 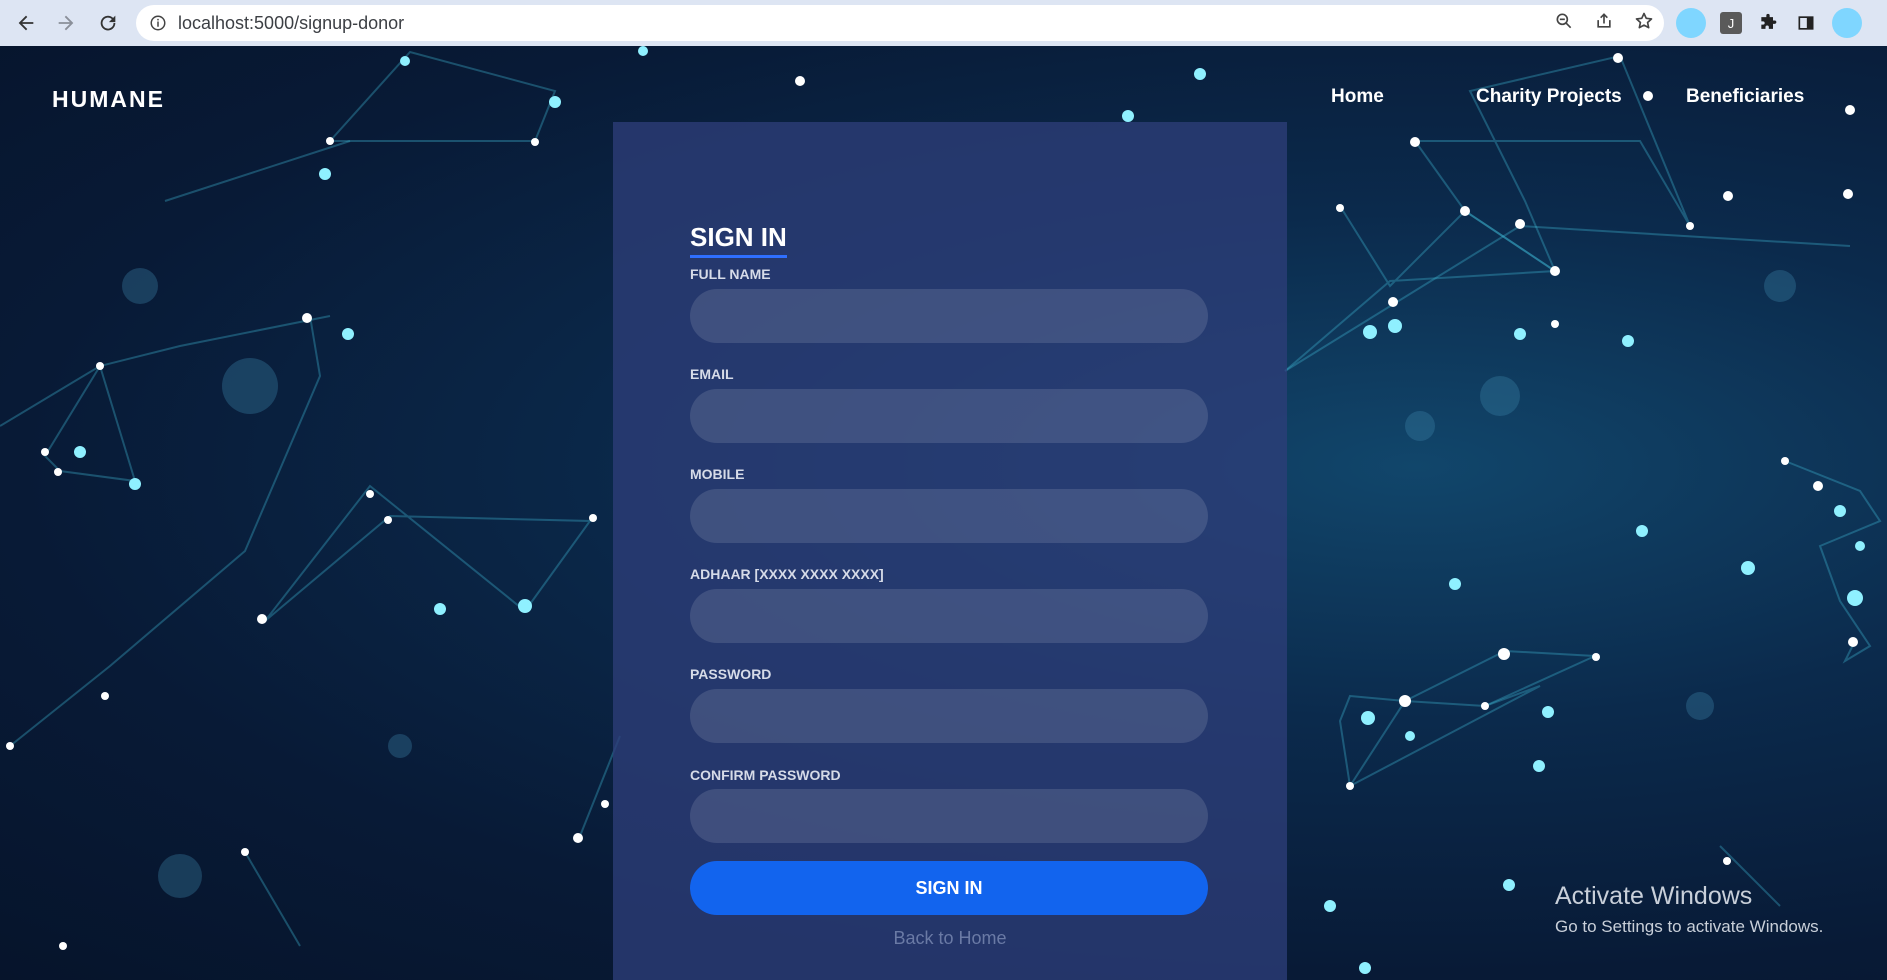 I want to click on email-input, so click(x=949, y=416).